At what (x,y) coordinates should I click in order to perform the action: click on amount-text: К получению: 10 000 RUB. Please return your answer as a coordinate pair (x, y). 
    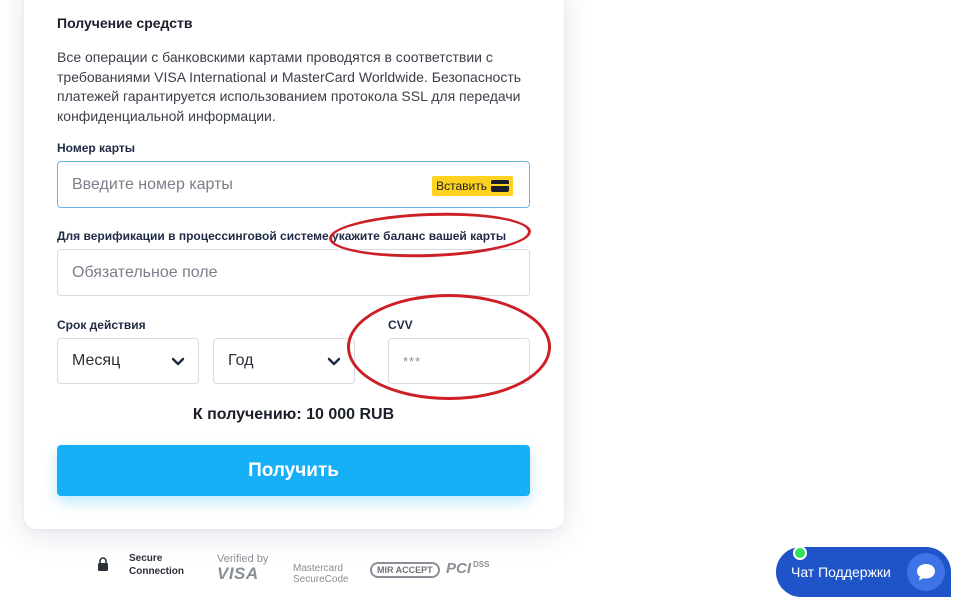
    Looking at the image, I should click on (293, 414).